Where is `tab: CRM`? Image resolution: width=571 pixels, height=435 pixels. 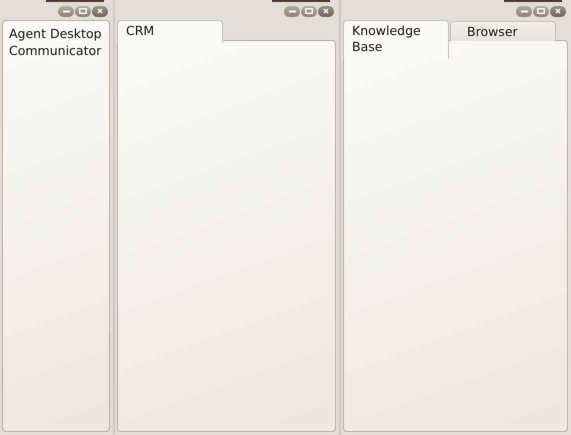 tab: CRM is located at coordinates (170, 31).